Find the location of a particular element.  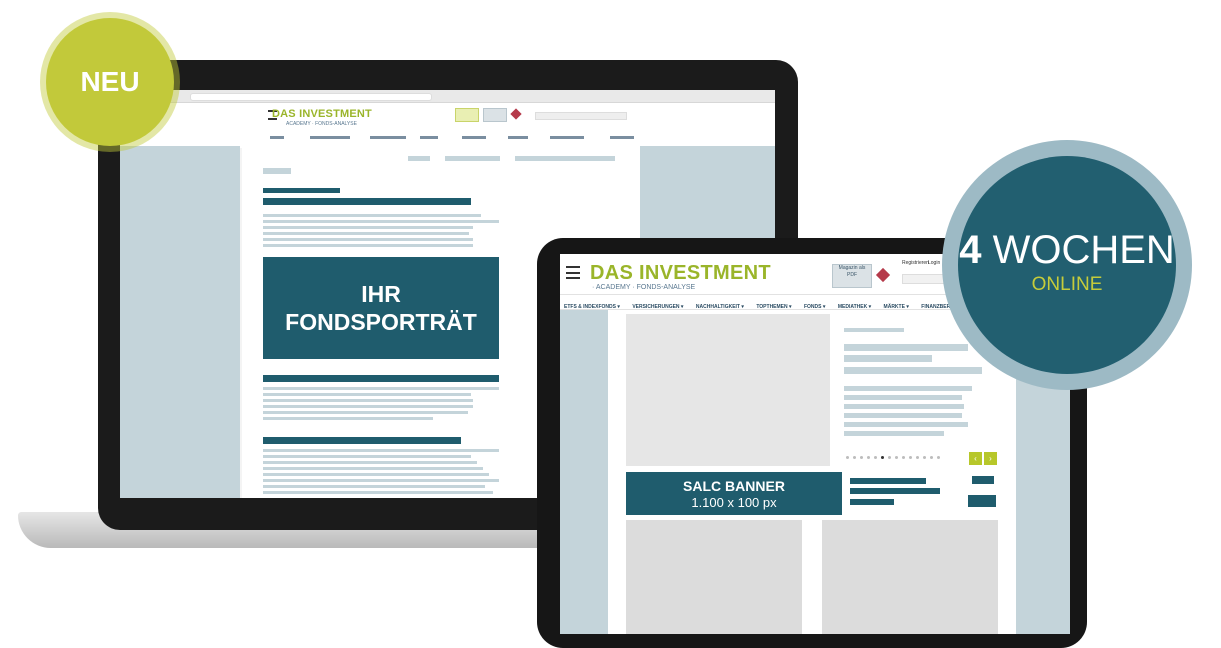

weeks-number: 4 is located at coordinates (970, 250).